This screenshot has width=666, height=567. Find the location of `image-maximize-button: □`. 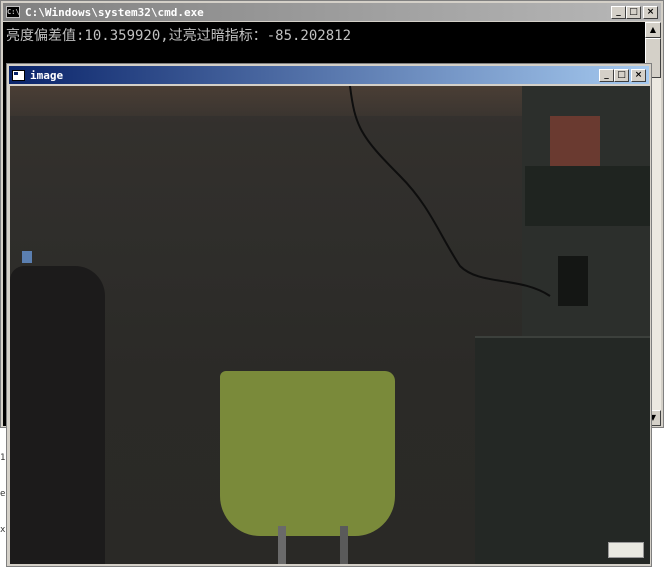

image-maximize-button: □ is located at coordinates (621, 75).